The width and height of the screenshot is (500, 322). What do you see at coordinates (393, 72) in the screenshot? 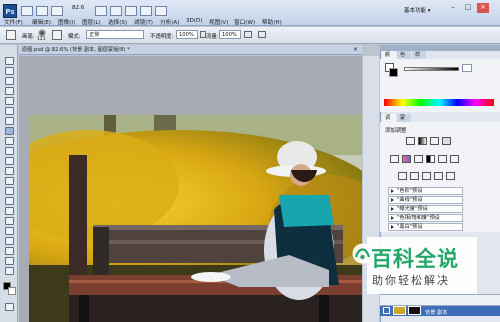
I see `color-foreground-swatch` at bounding box center [393, 72].